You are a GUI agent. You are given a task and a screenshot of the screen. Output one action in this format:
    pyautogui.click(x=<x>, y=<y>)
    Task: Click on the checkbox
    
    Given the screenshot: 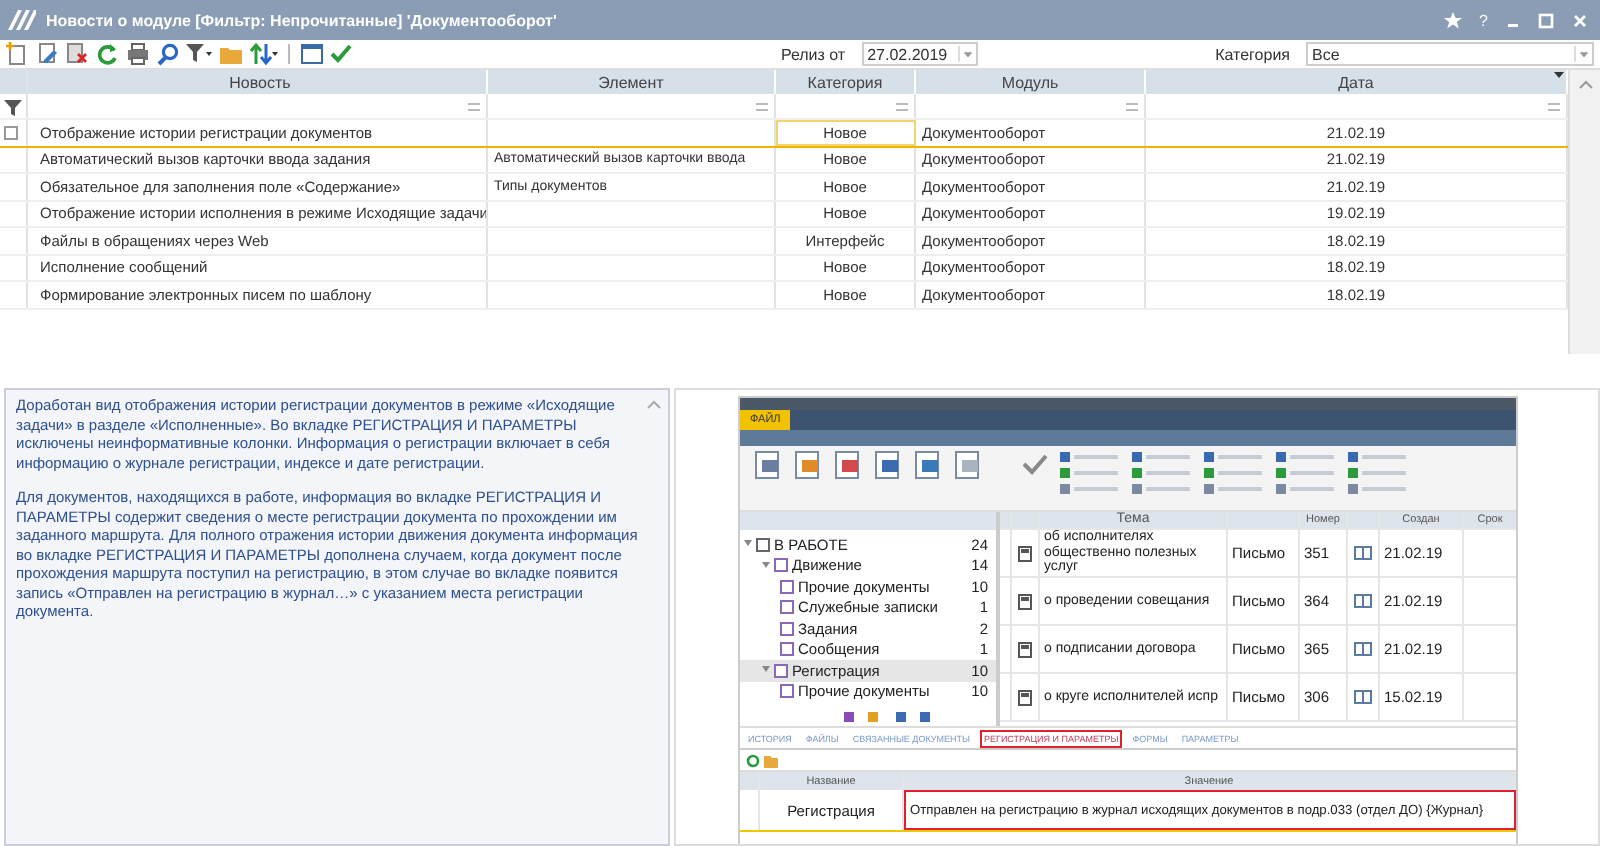 What is the action you would take?
    pyautogui.click(x=11, y=132)
    